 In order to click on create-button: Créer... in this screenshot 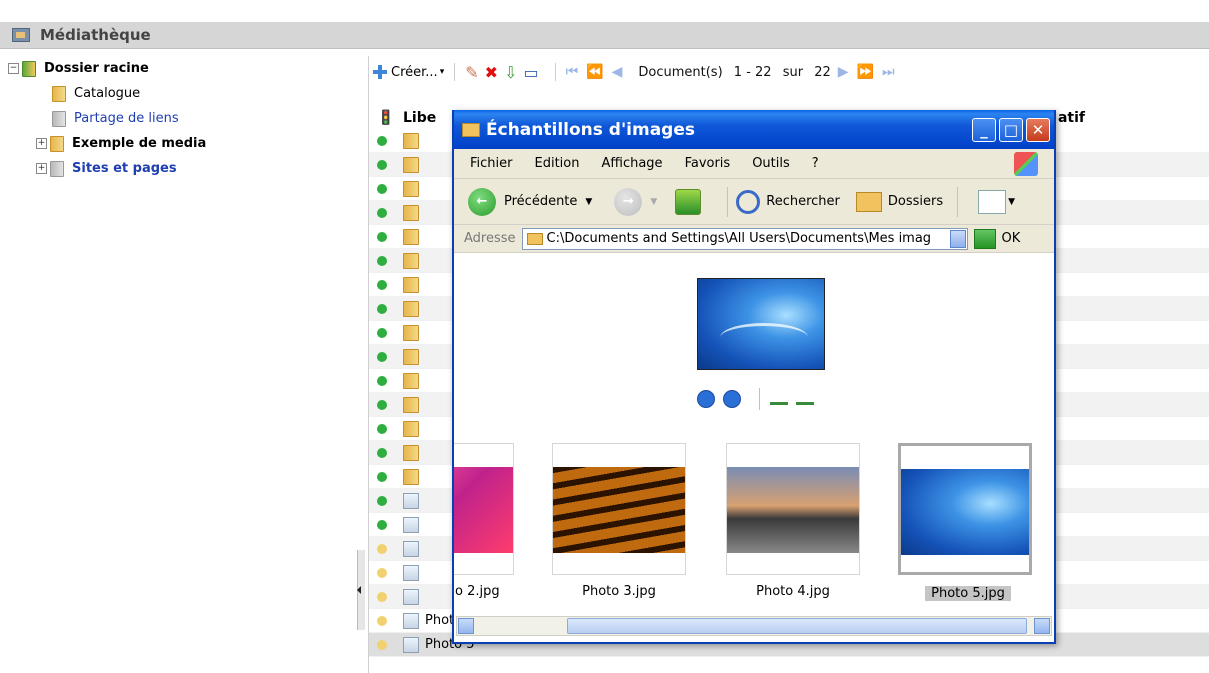, I will do `click(414, 72)`.